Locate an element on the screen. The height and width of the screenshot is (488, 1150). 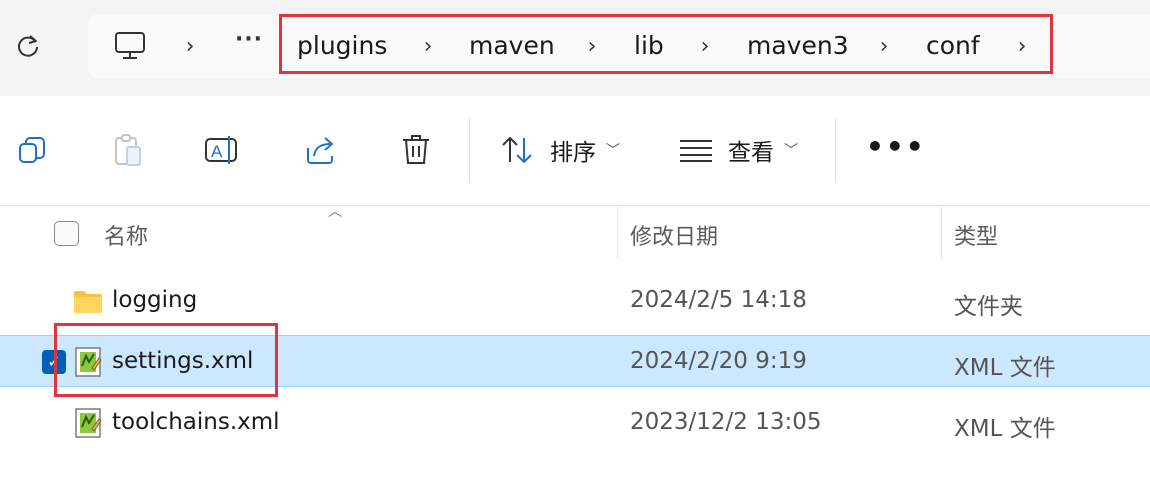
file-name: logging is located at coordinates (155, 300).